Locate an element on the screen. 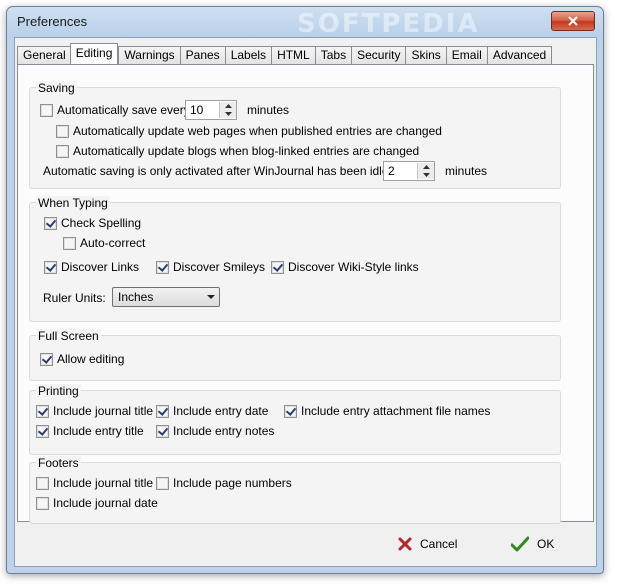 The image size is (618, 586). footers-group-label: Footers is located at coordinates (58, 463).